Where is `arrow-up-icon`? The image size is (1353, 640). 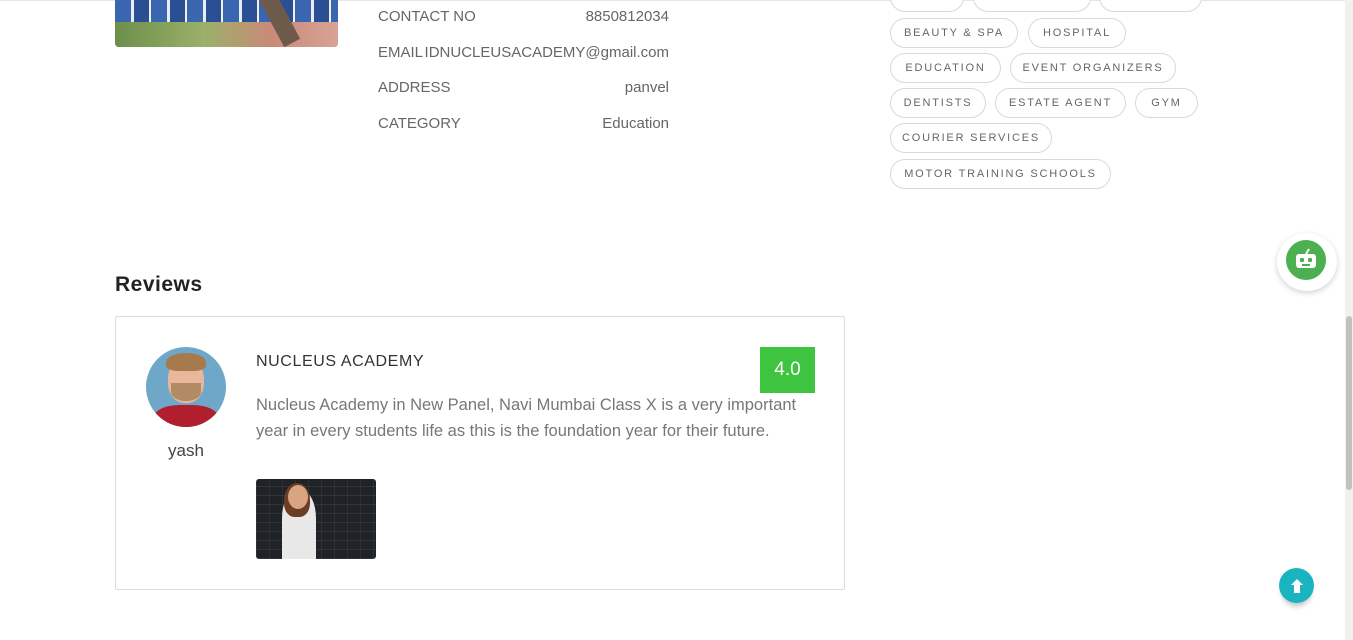
arrow-up-icon is located at coordinates (1296, 585).